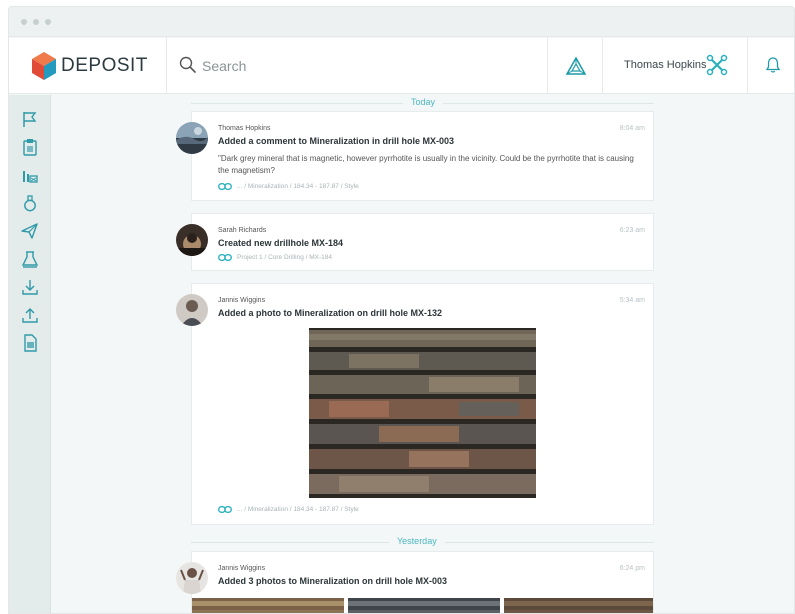 This screenshot has width=795, height=614. What do you see at coordinates (401, 22) in the screenshot?
I see `window-titlebar` at bounding box center [401, 22].